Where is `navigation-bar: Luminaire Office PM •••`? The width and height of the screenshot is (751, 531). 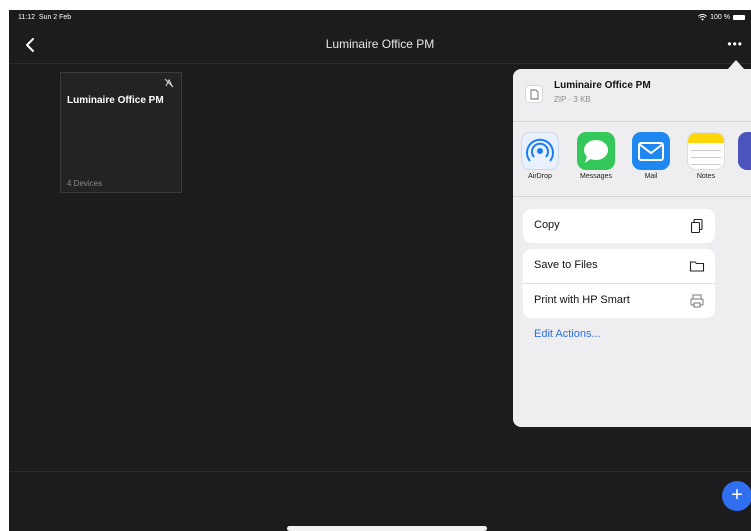
navigation-bar: Luminaire Office PM ••• is located at coordinates (380, 45).